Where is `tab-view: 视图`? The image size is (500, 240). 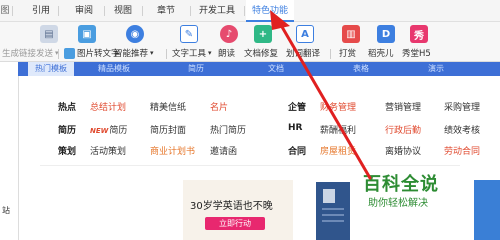 tab-view: 视图 is located at coordinates (123, 11).